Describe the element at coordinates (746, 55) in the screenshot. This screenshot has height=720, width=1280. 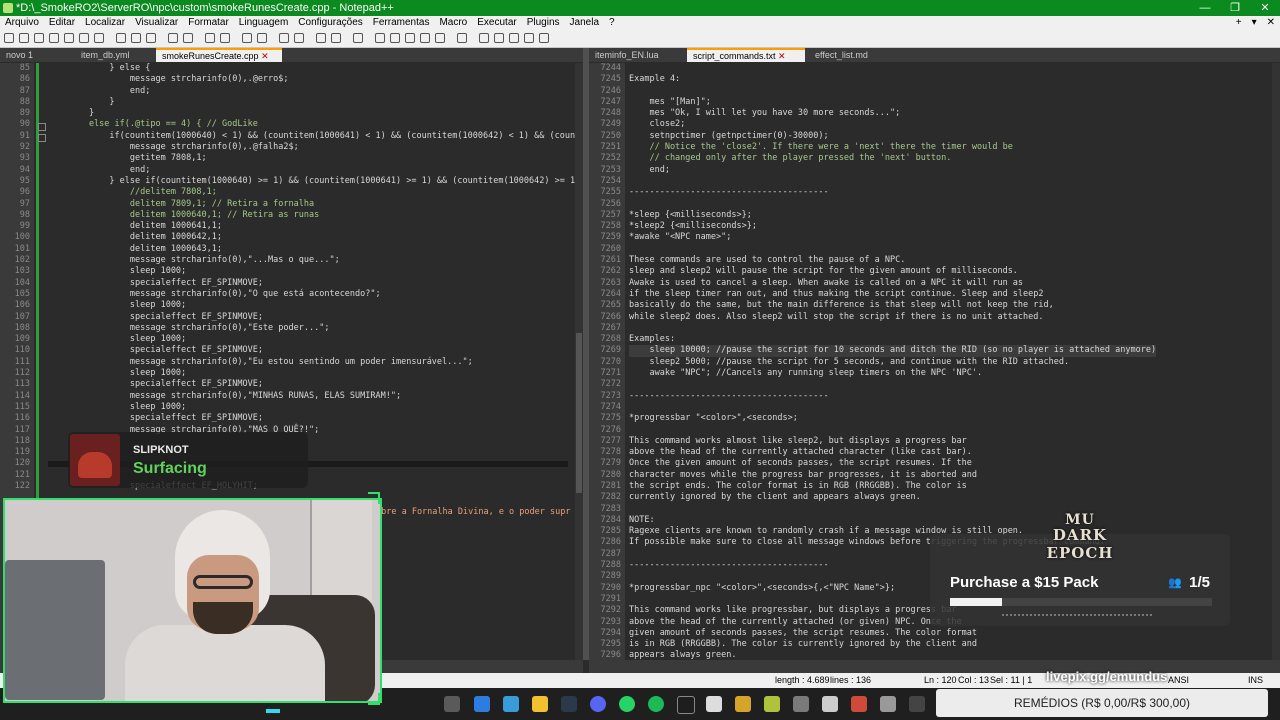
I see `tab-script-commands: script_commands.txt ✕` at that location.